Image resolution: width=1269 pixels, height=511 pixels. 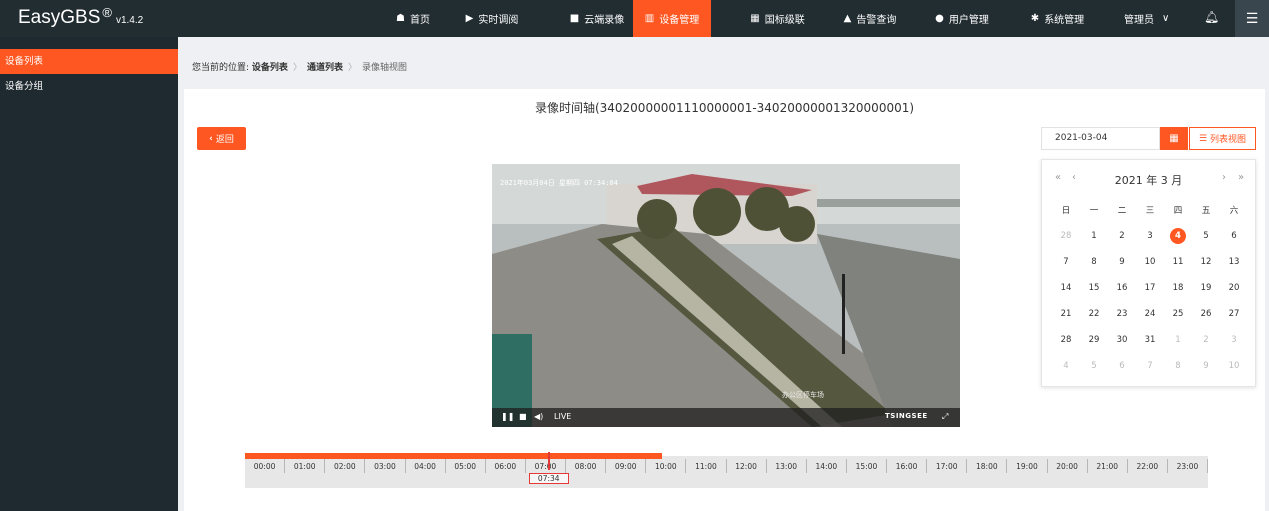 What do you see at coordinates (385, 466) in the screenshot?
I see `timeline-hour-label: 03:00` at bounding box center [385, 466].